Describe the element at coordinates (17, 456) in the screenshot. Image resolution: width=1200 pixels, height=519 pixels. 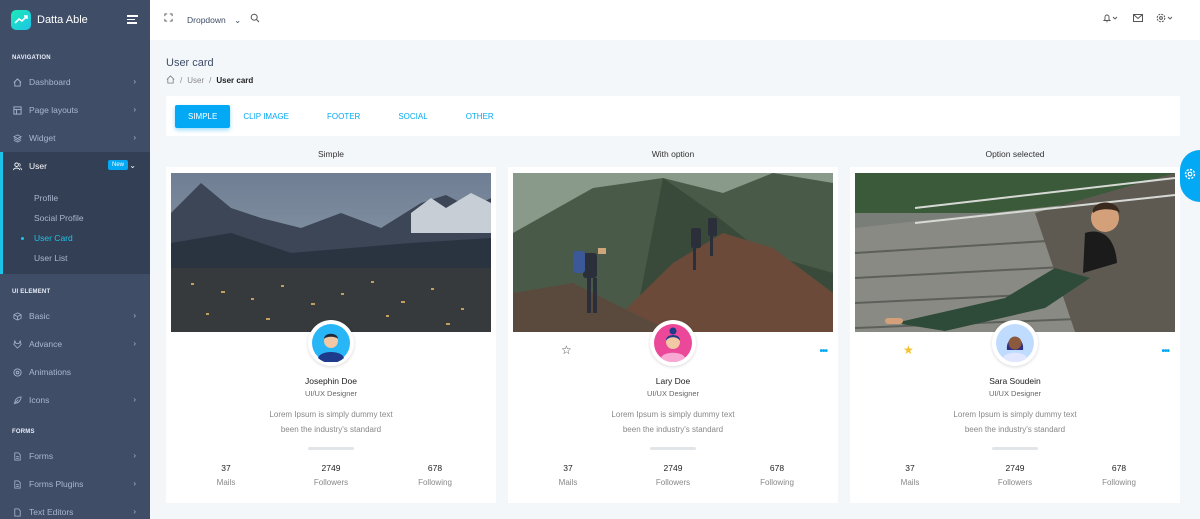
I see `file-text-icon` at that location.